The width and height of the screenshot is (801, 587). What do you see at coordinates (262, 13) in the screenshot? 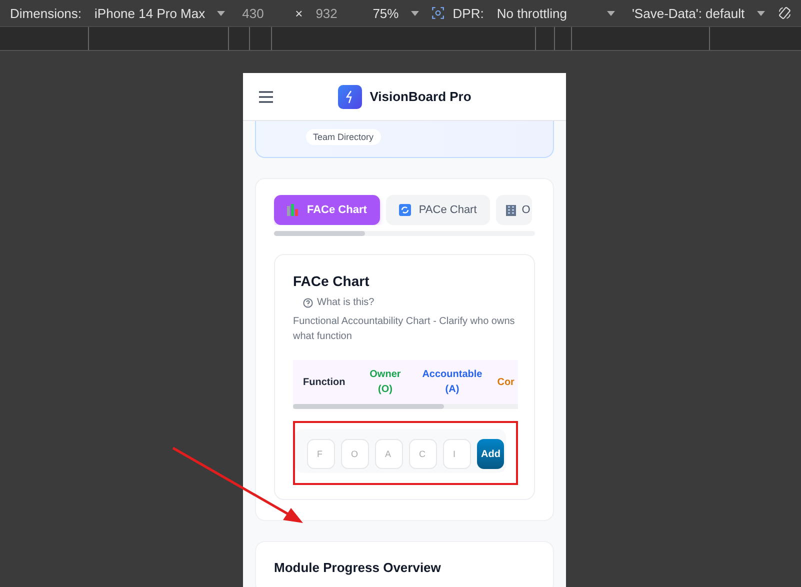
I see `width-field: 430` at bounding box center [262, 13].